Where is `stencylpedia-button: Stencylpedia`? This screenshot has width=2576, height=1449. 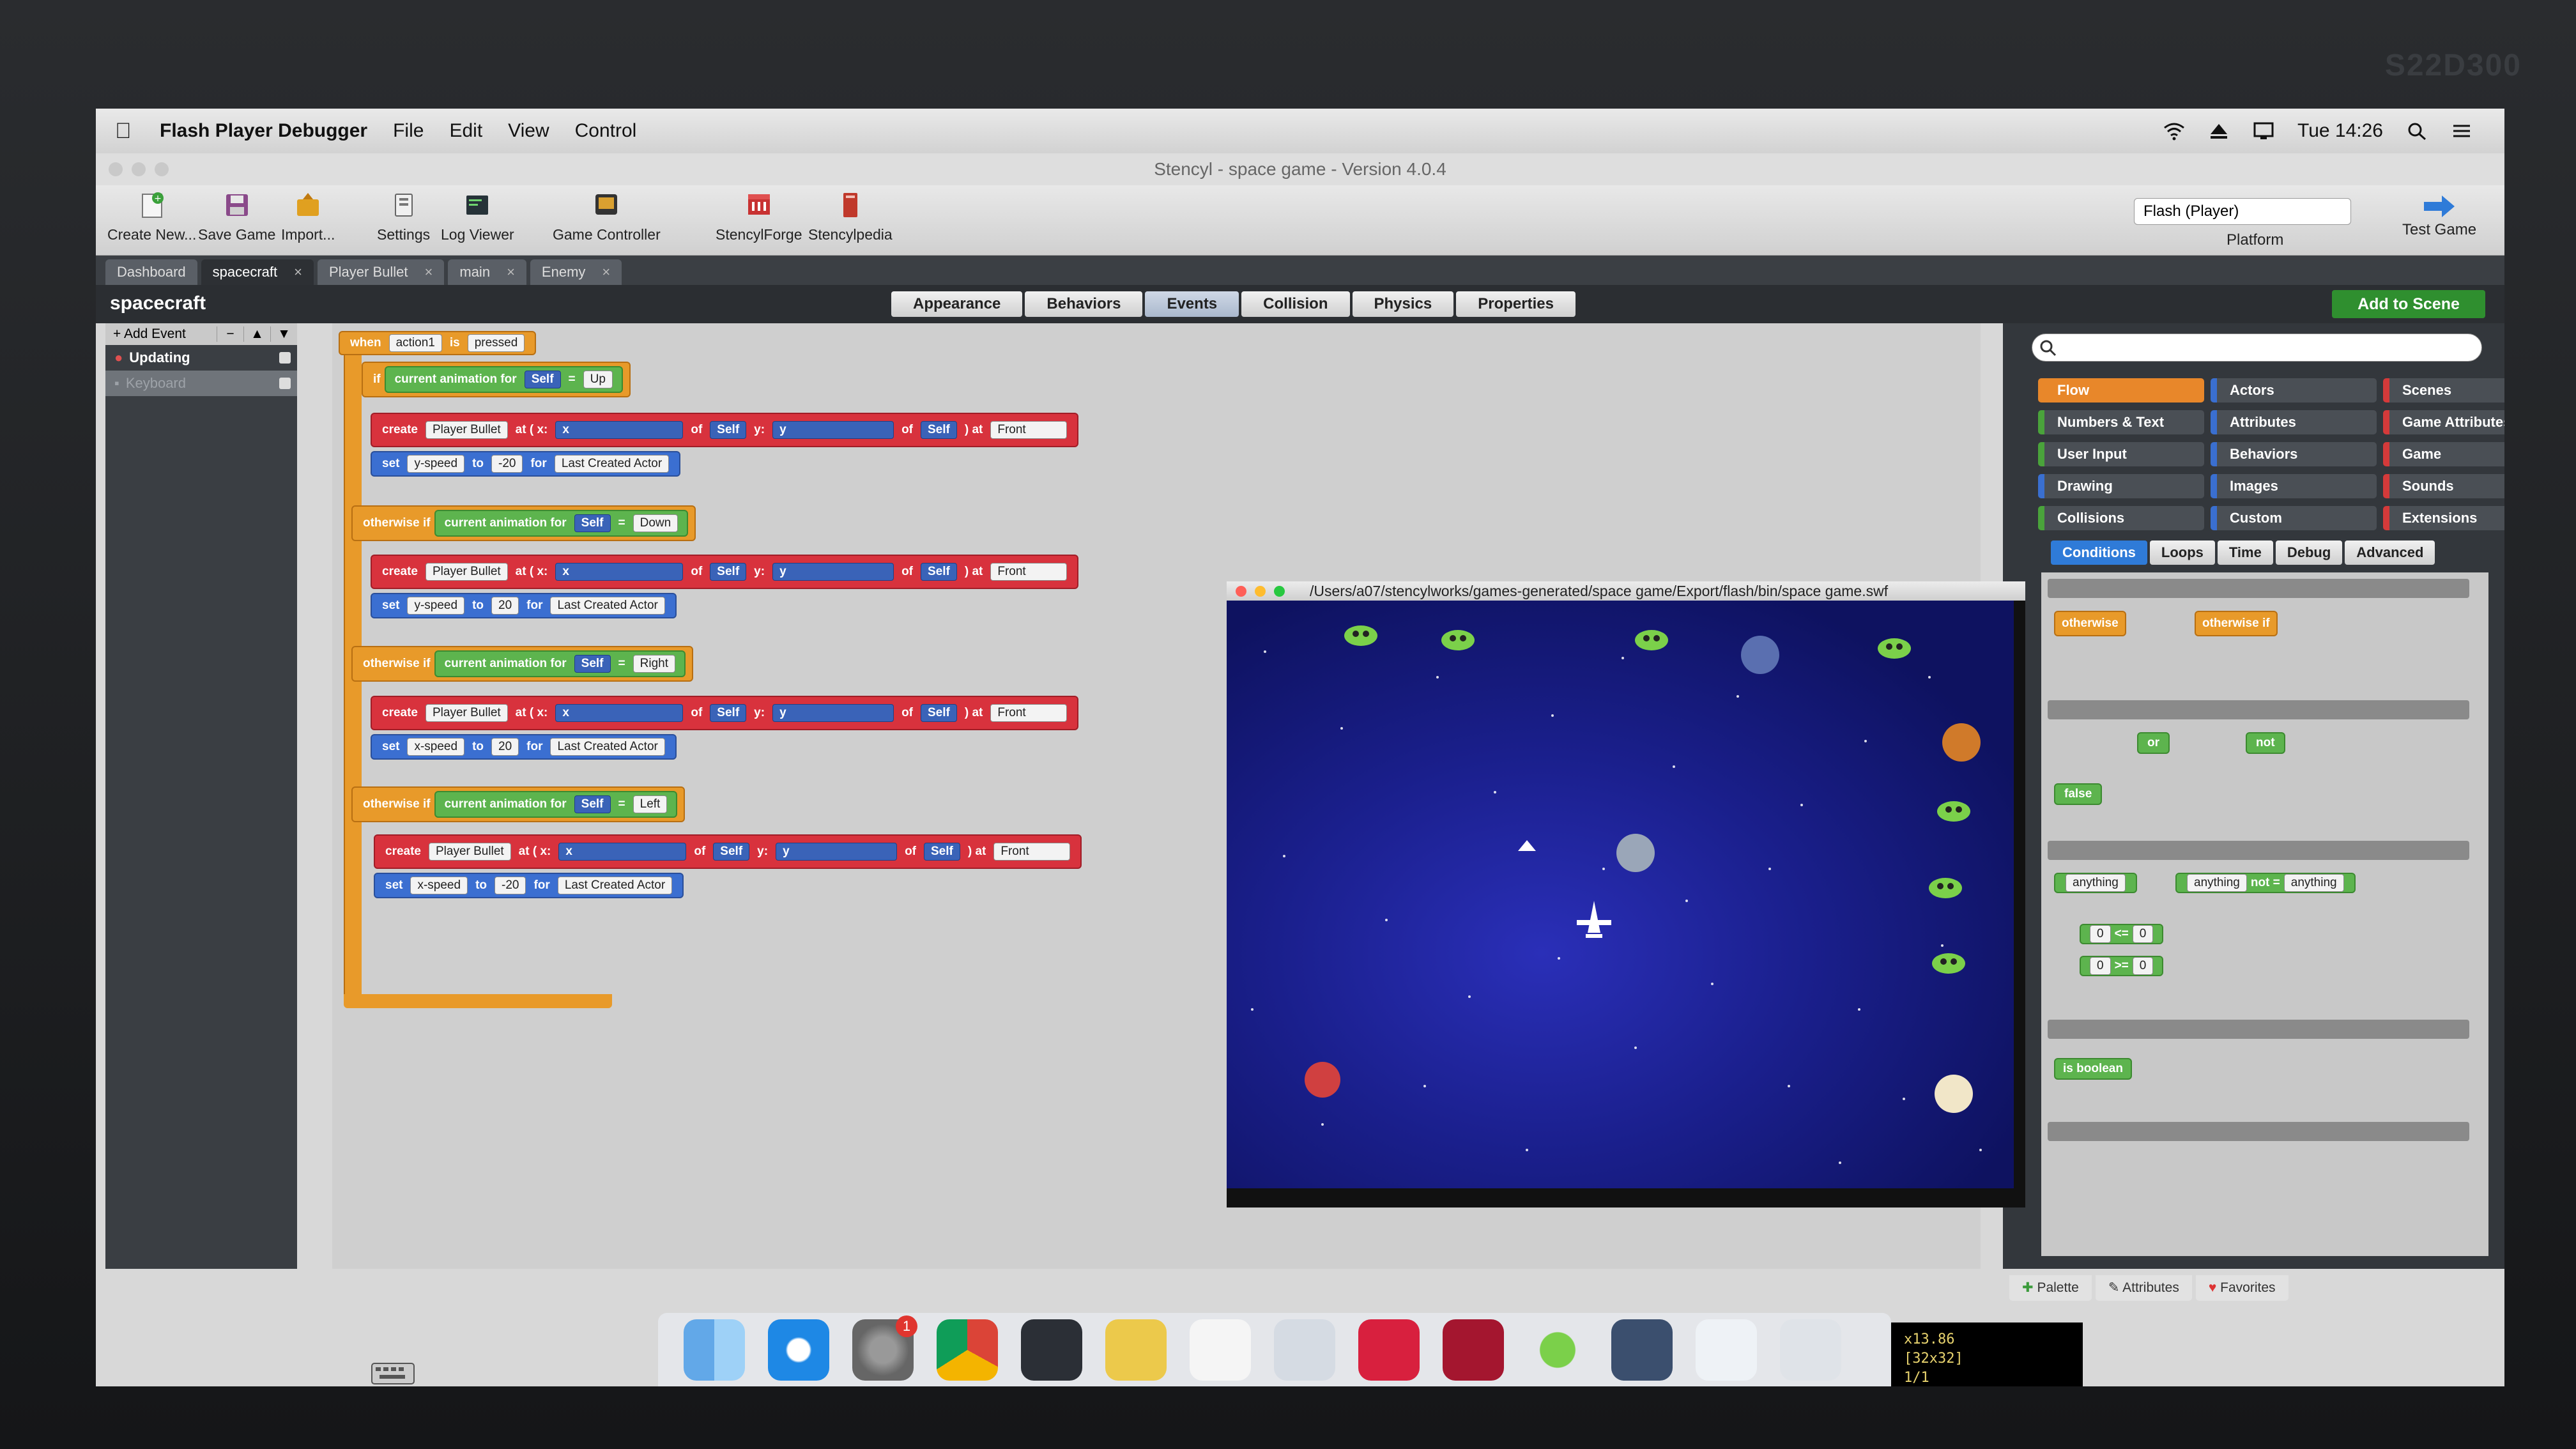 stencylpedia-button: Stencylpedia is located at coordinates (850, 216).